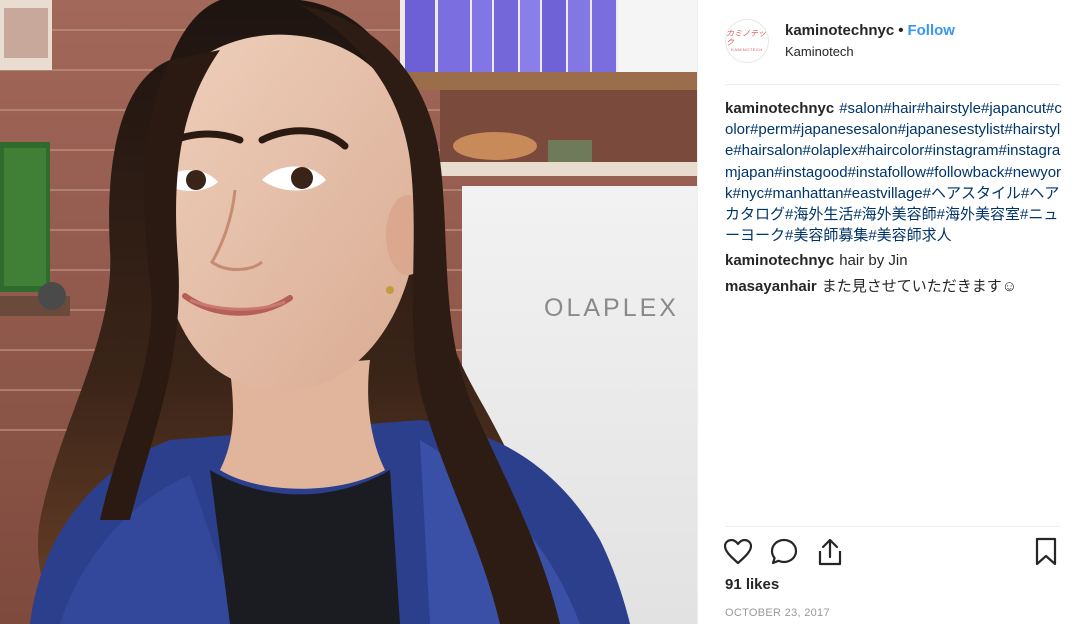 This screenshot has width=1080, height=624. What do you see at coordinates (892, 552) in the screenshot?
I see `action-bar` at bounding box center [892, 552].